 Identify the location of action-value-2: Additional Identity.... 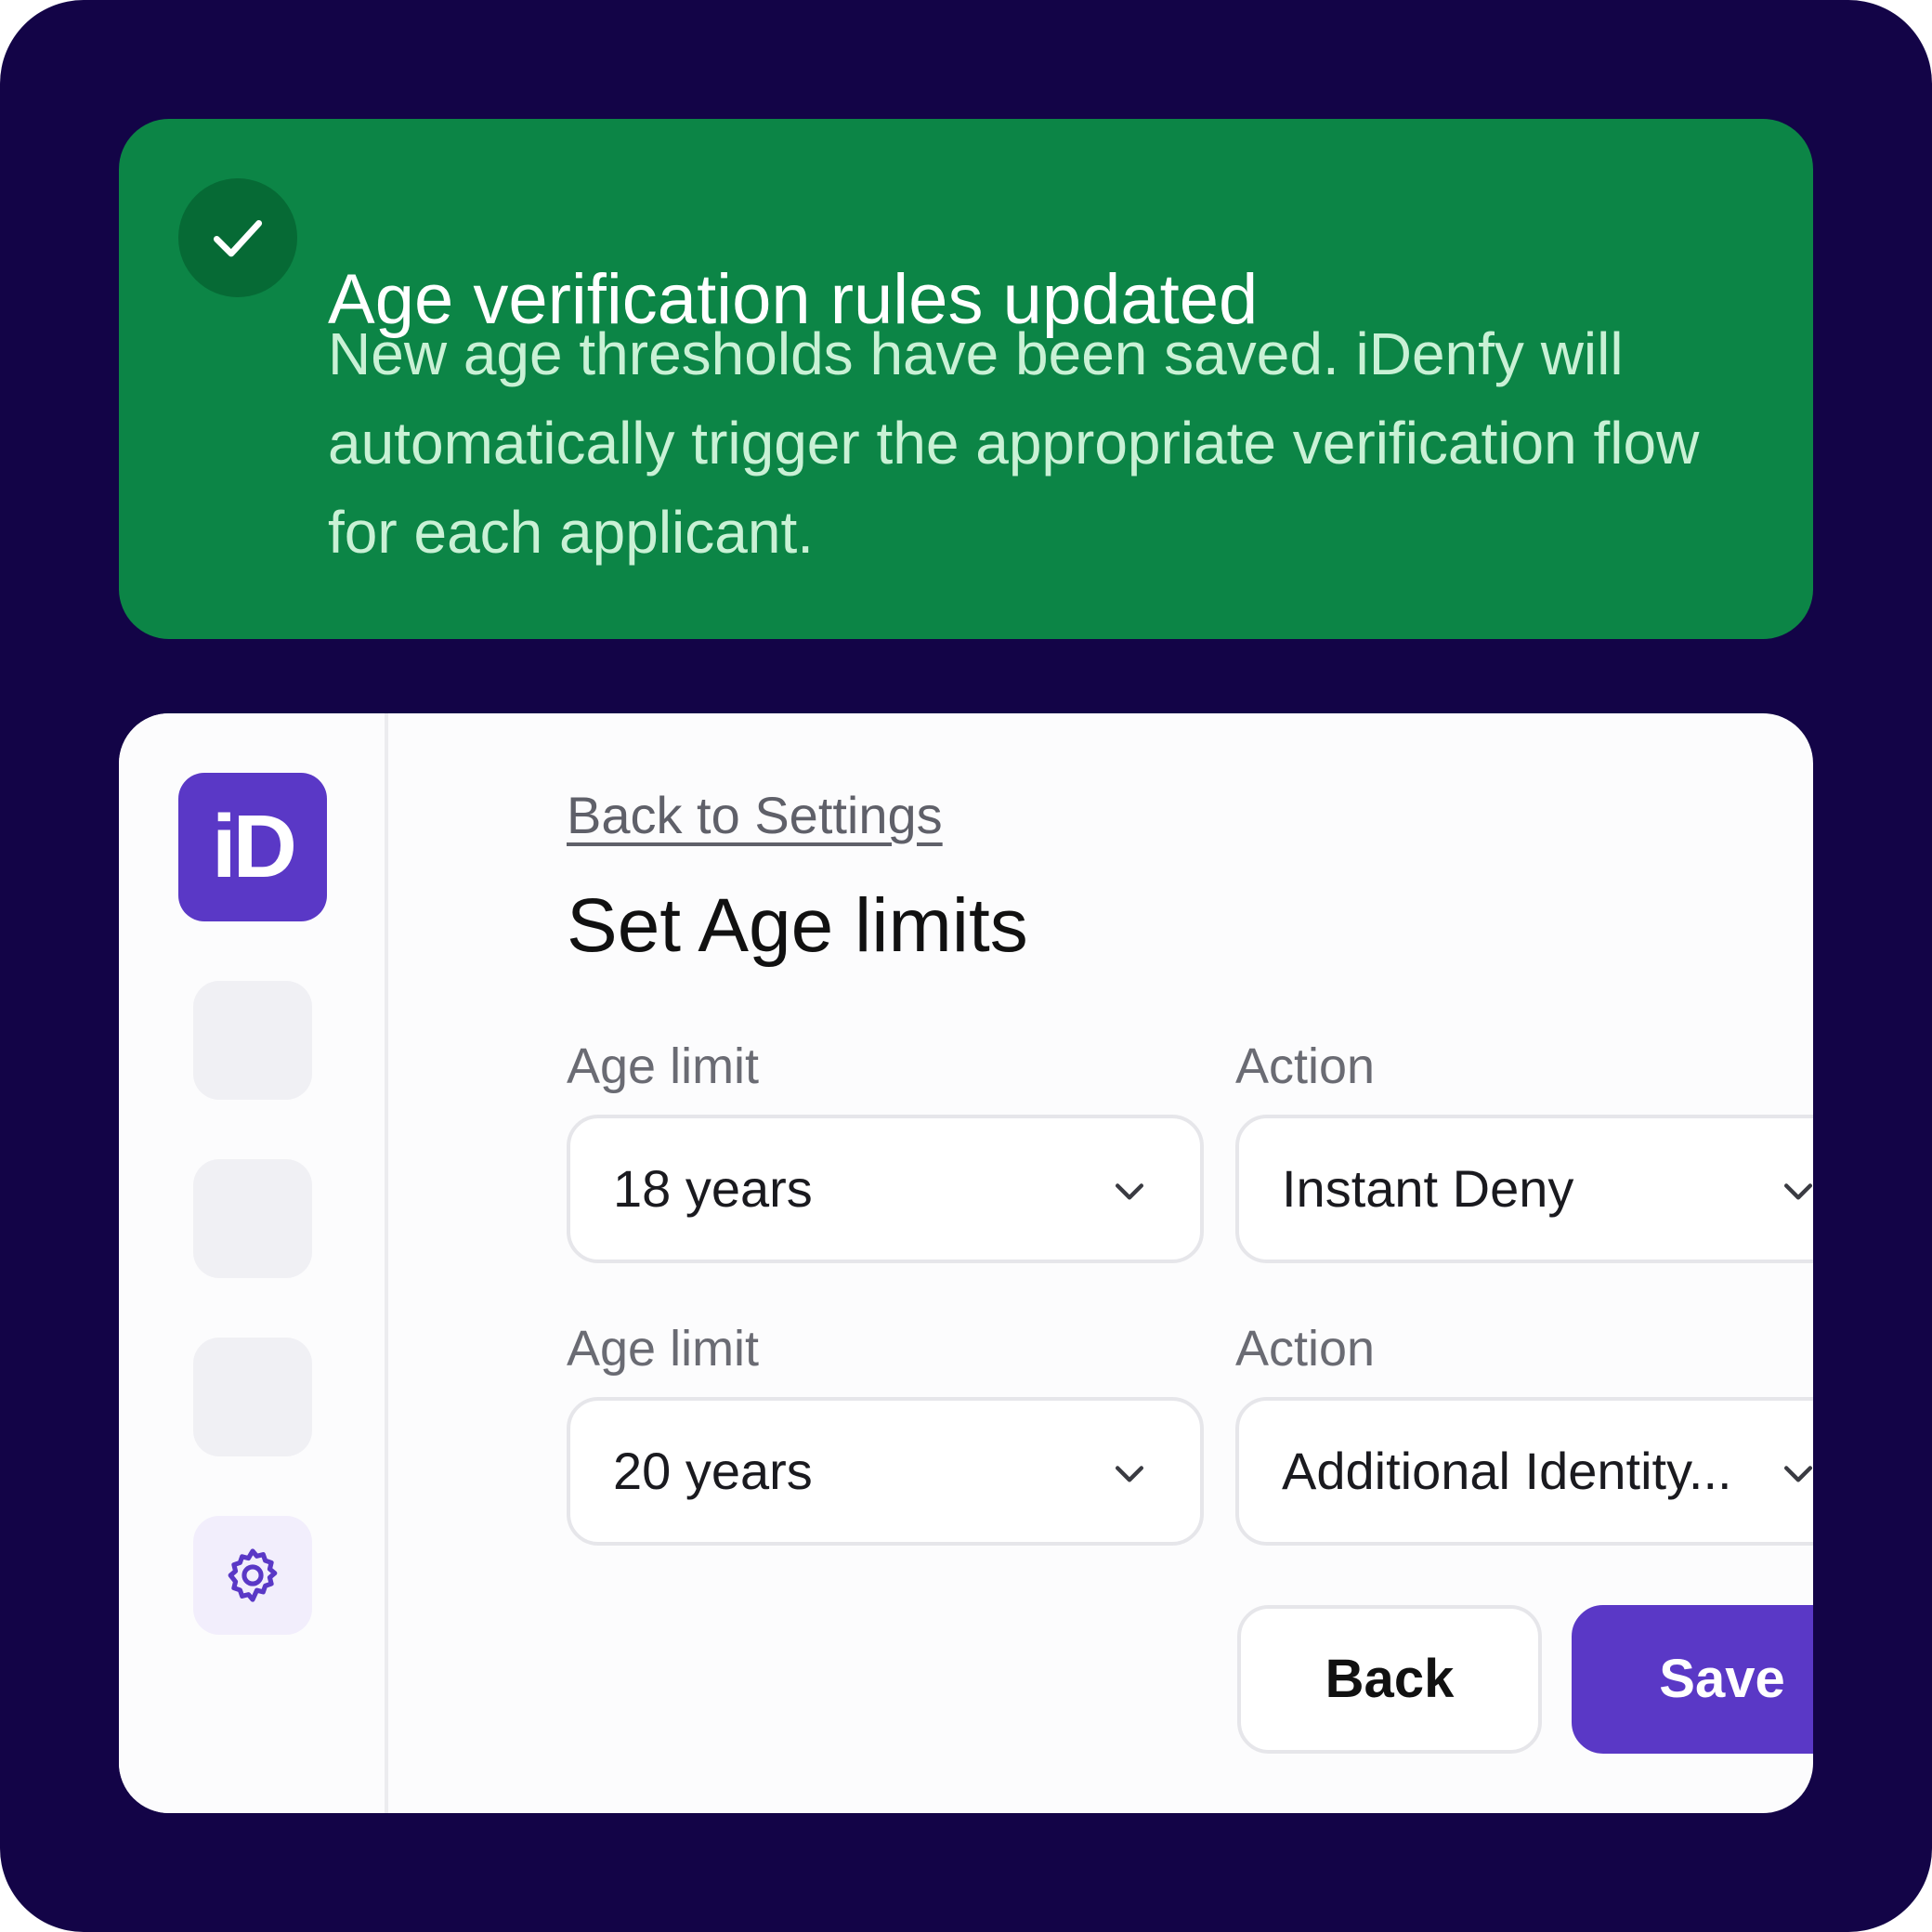
(1507, 1471).